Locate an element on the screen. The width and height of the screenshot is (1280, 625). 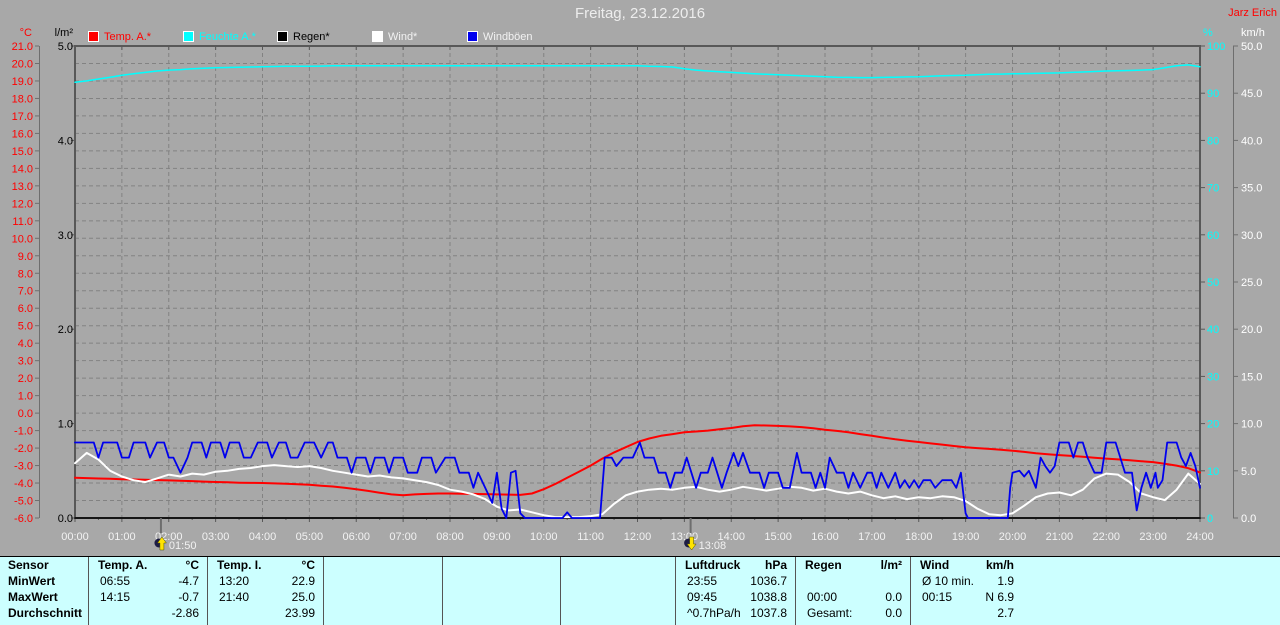
temp-tick-label: 21.0 is located at coordinates (22, 47).